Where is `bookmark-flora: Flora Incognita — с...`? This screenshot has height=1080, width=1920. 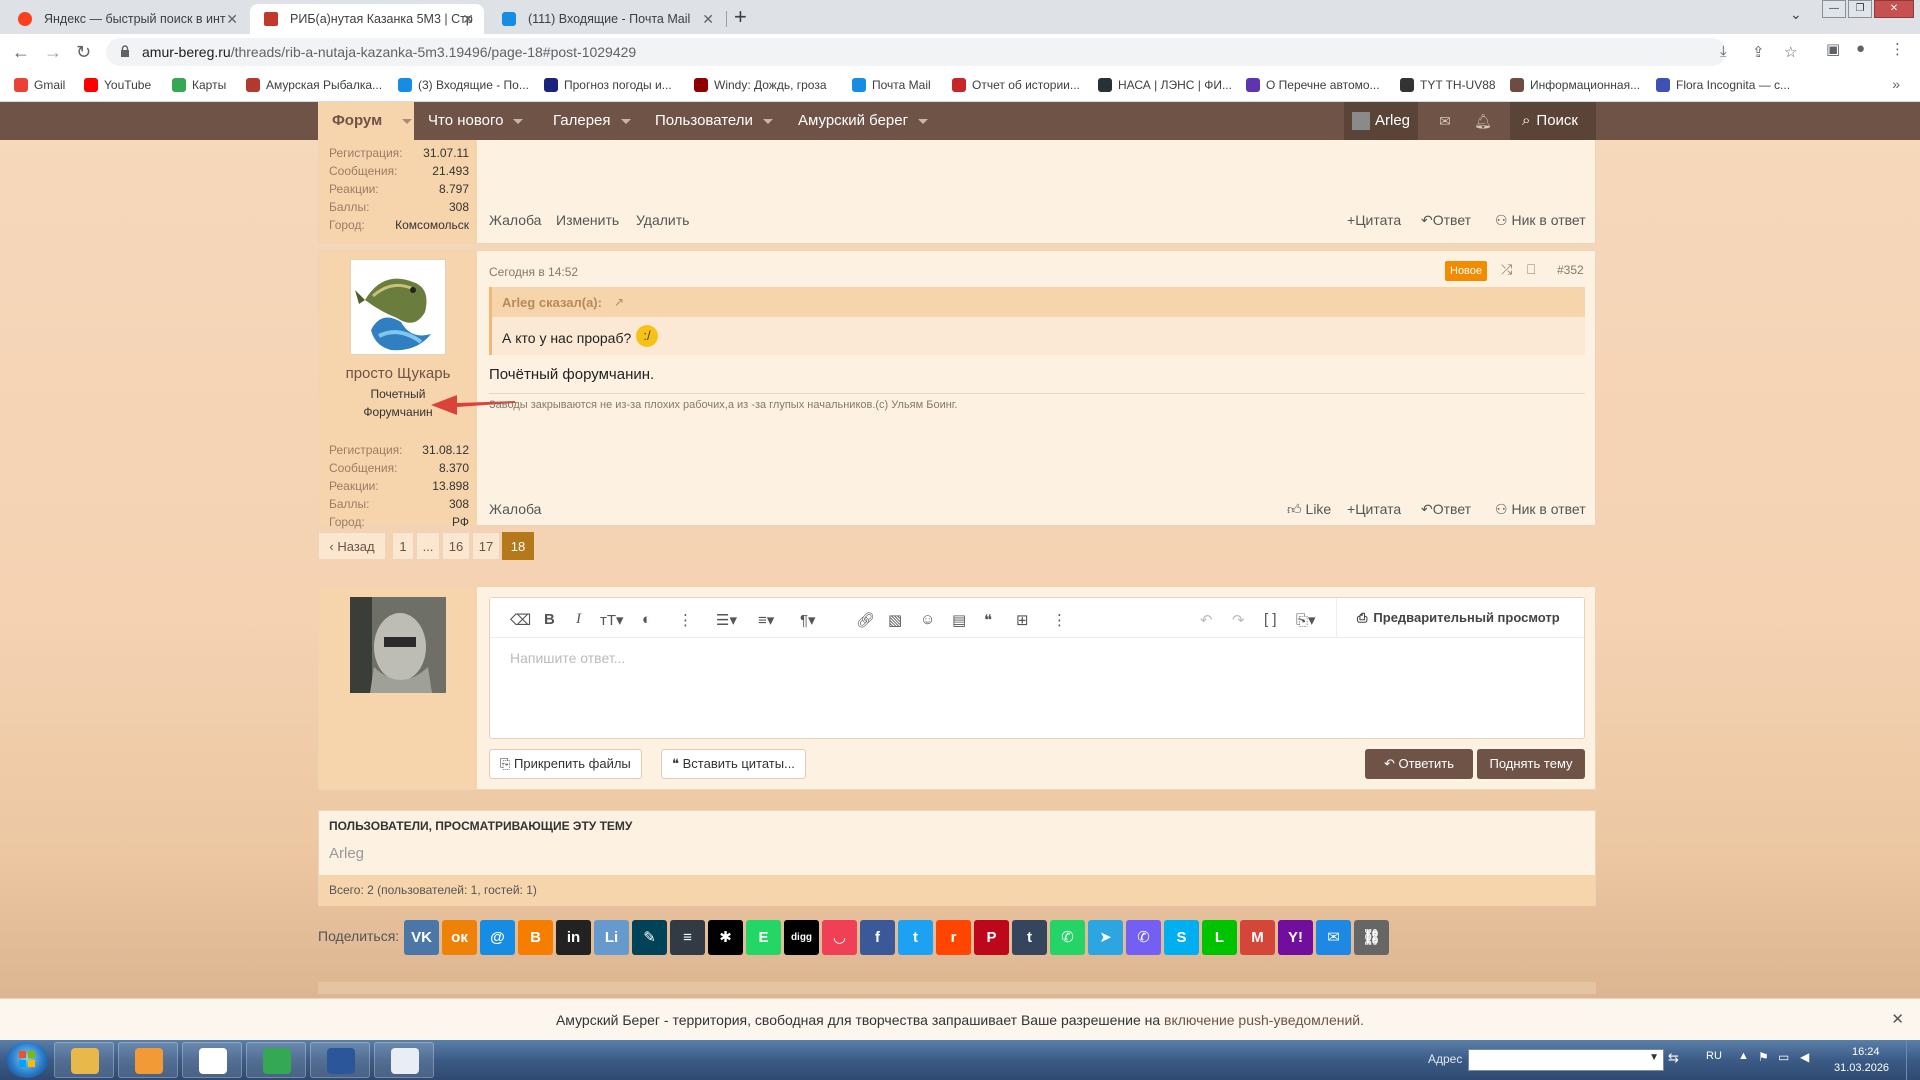 bookmark-flora: Flora Incognita — с... is located at coordinates (1723, 85).